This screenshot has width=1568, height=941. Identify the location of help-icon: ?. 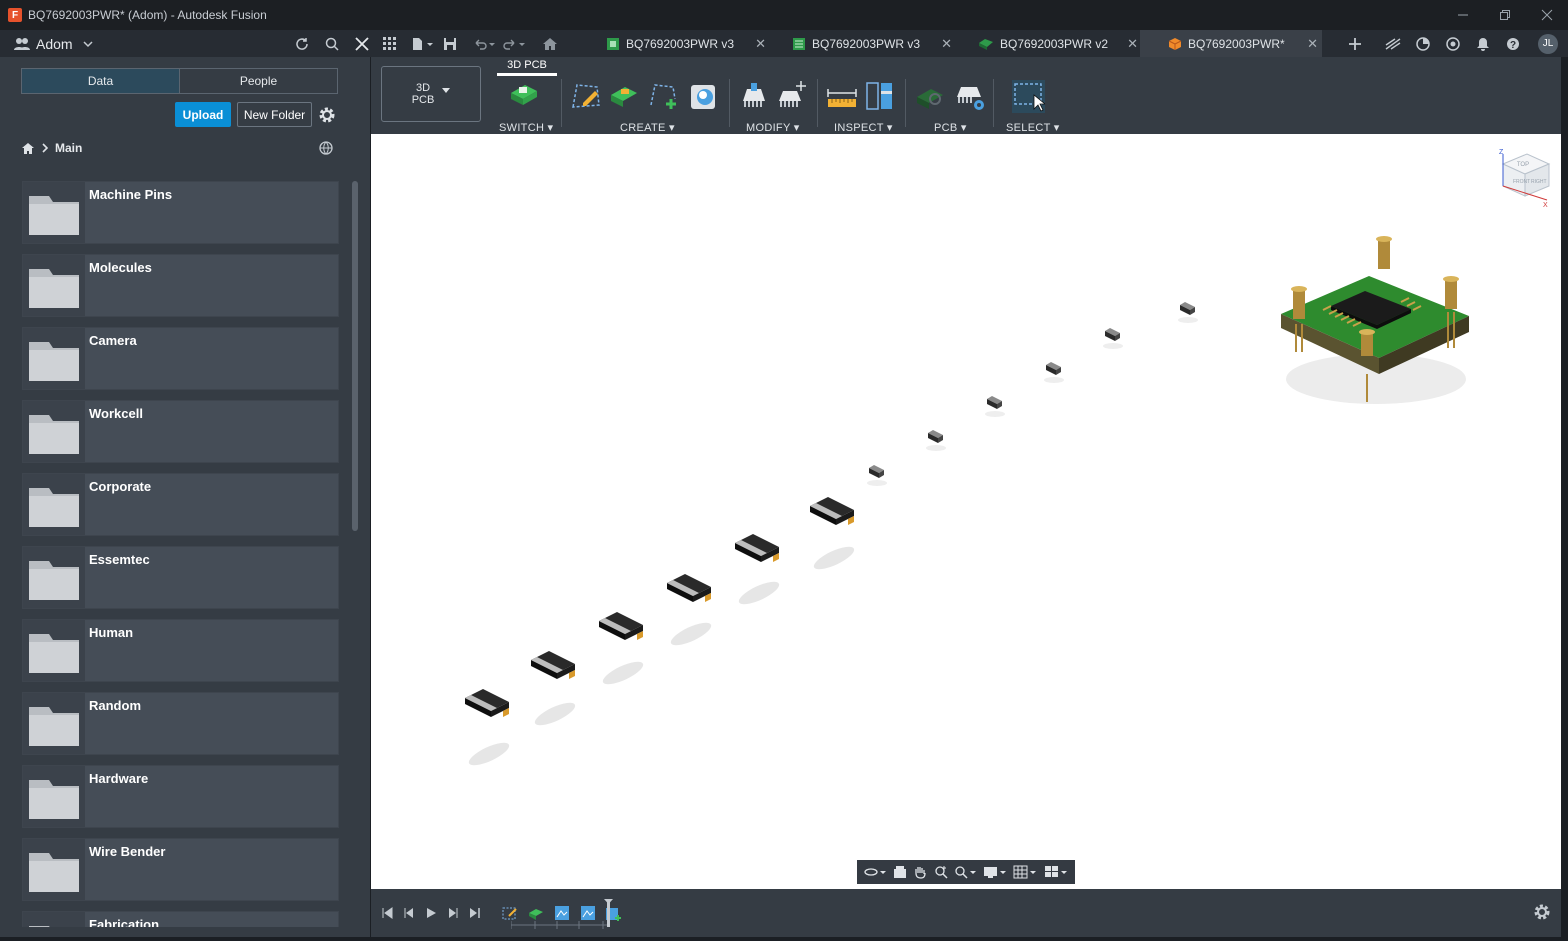
(1513, 43).